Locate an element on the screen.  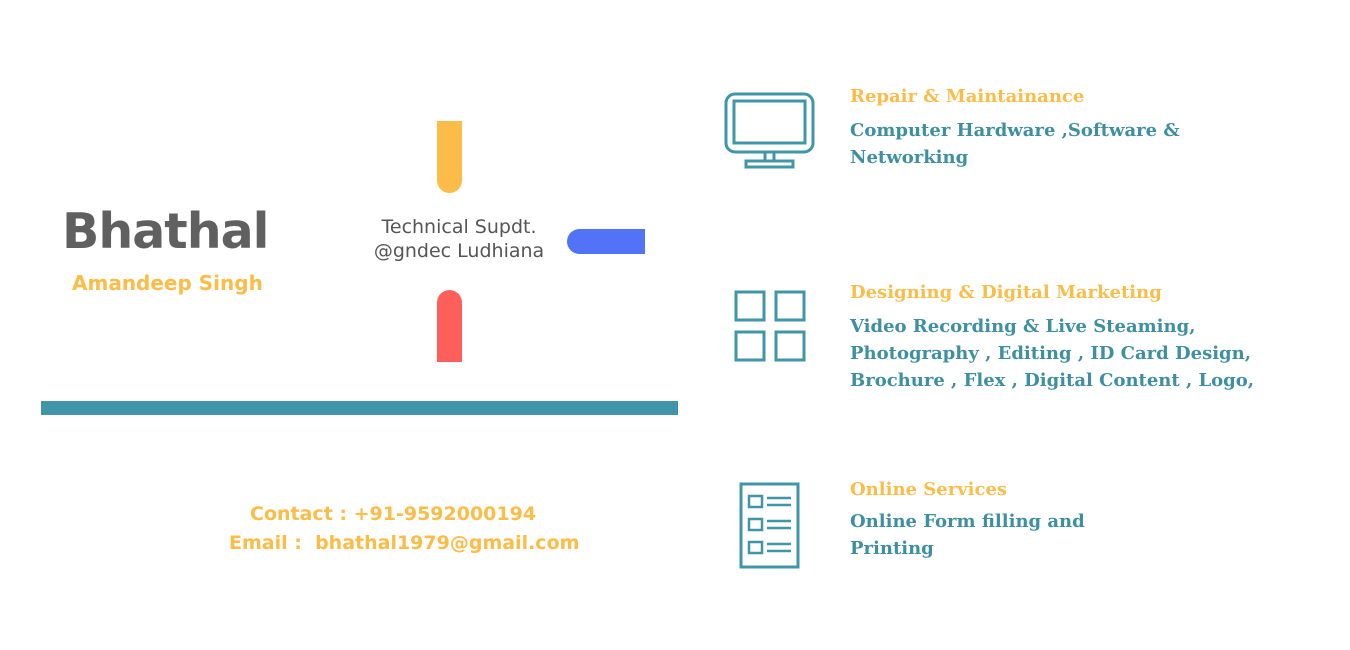
yellow-accent-bar is located at coordinates (449, 157).